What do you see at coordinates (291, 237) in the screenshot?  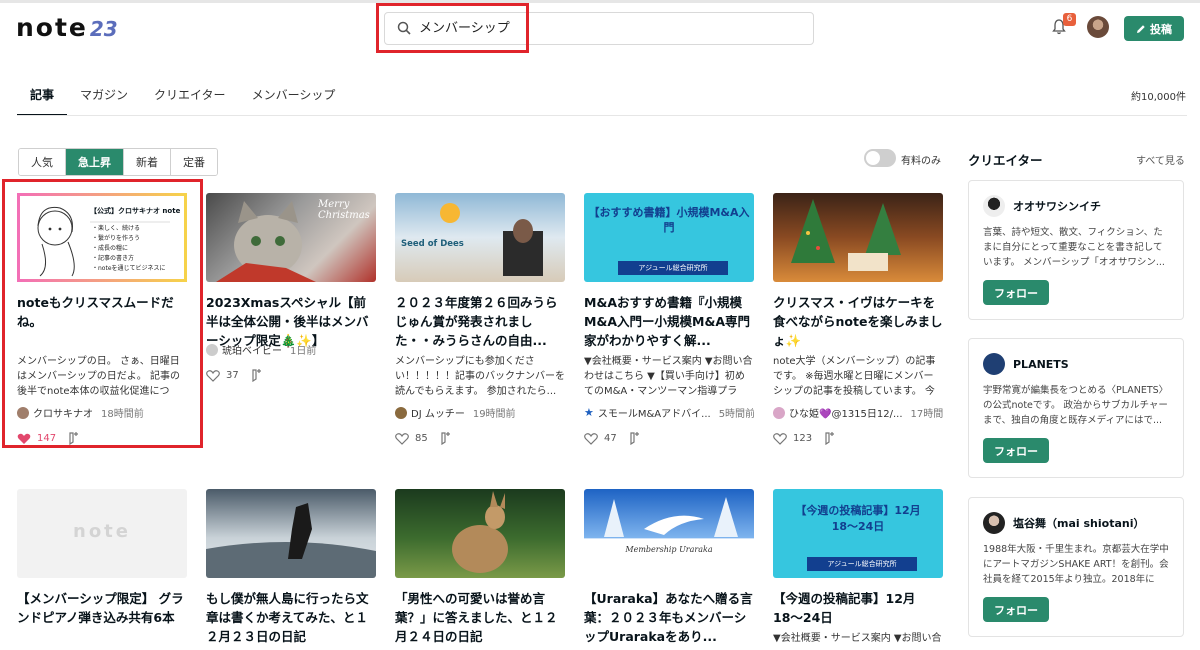 I see `article-thumbnail: Merry Christmas` at bounding box center [291, 237].